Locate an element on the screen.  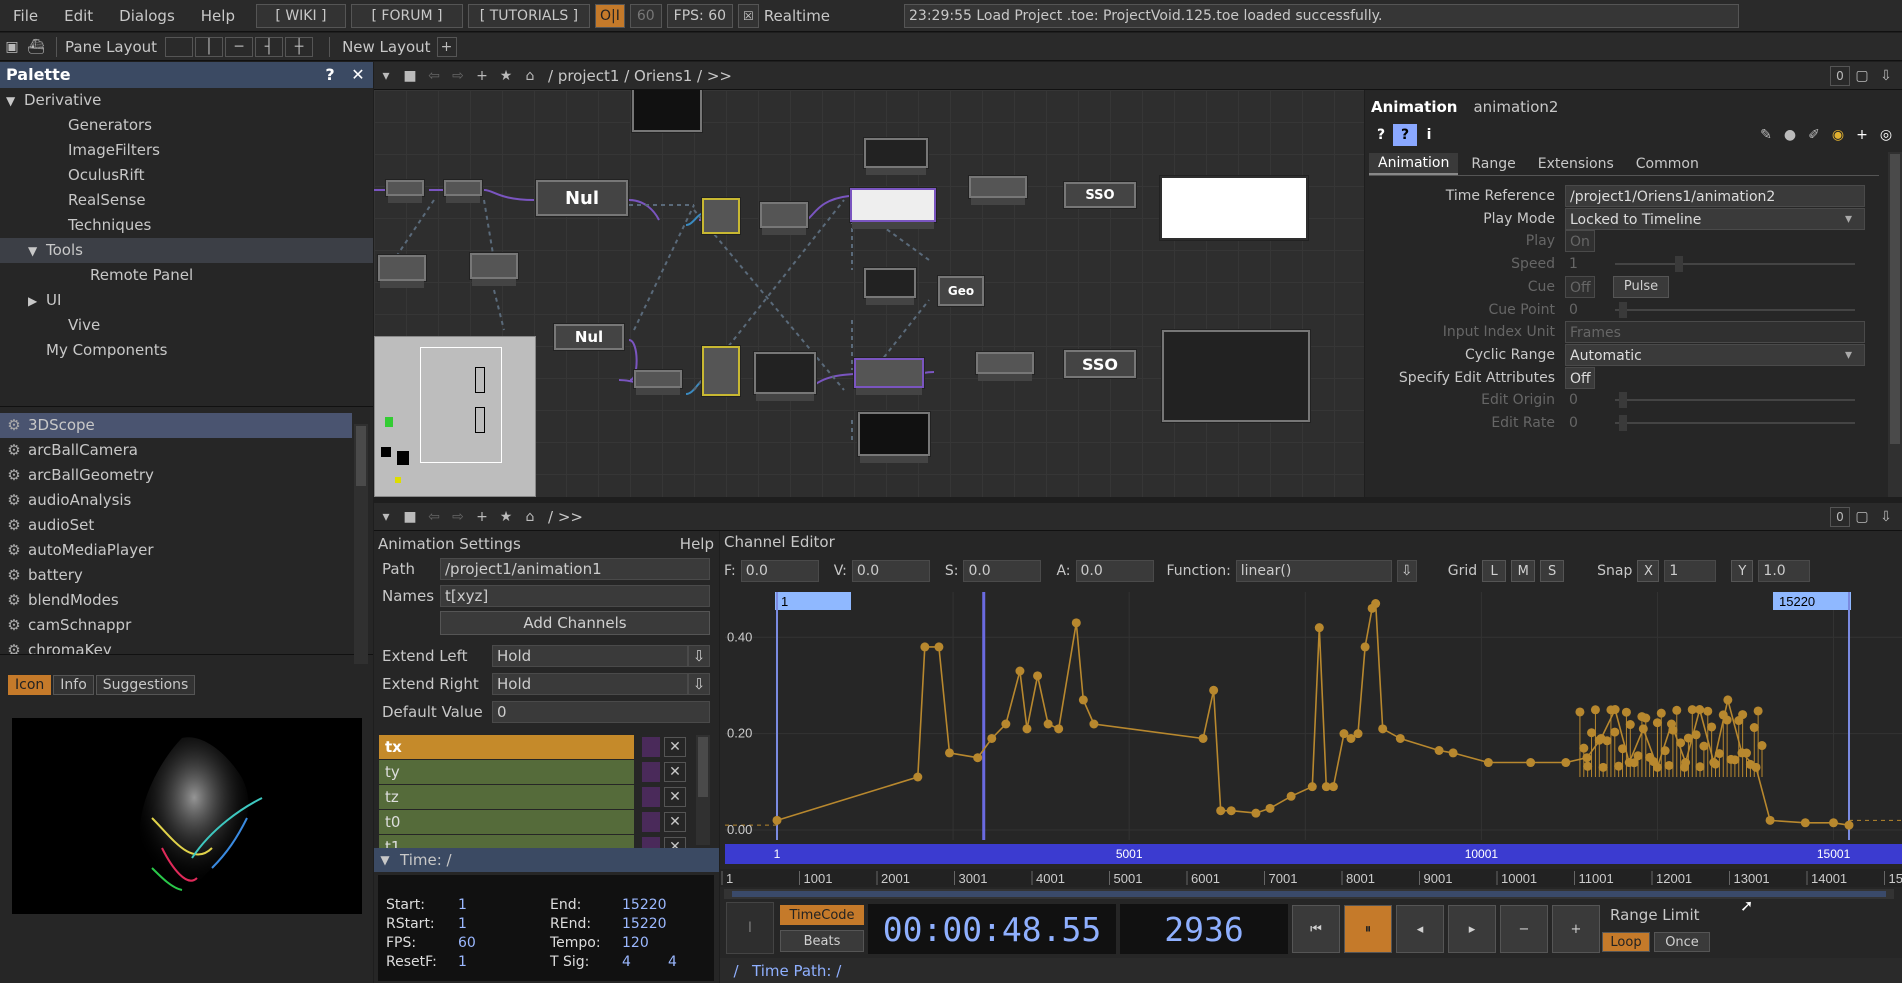
path-field: /project1/animation1 is located at coordinates (575, 569).